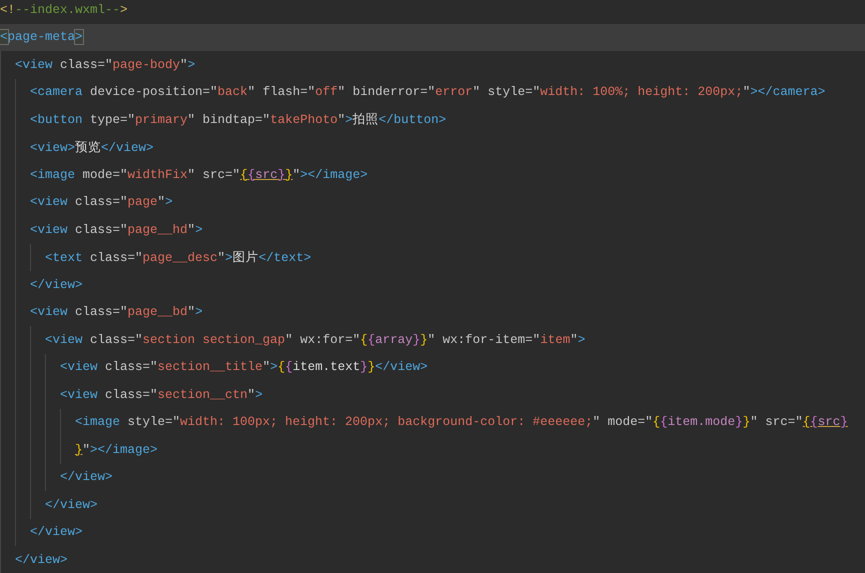 This screenshot has height=573, width=865. What do you see at coordinates (238, 120) in the screenshot?
I see `code-line: <button type="primary" bindtap="takePhoto">拍照</button>` at bounding box center [238, 120].